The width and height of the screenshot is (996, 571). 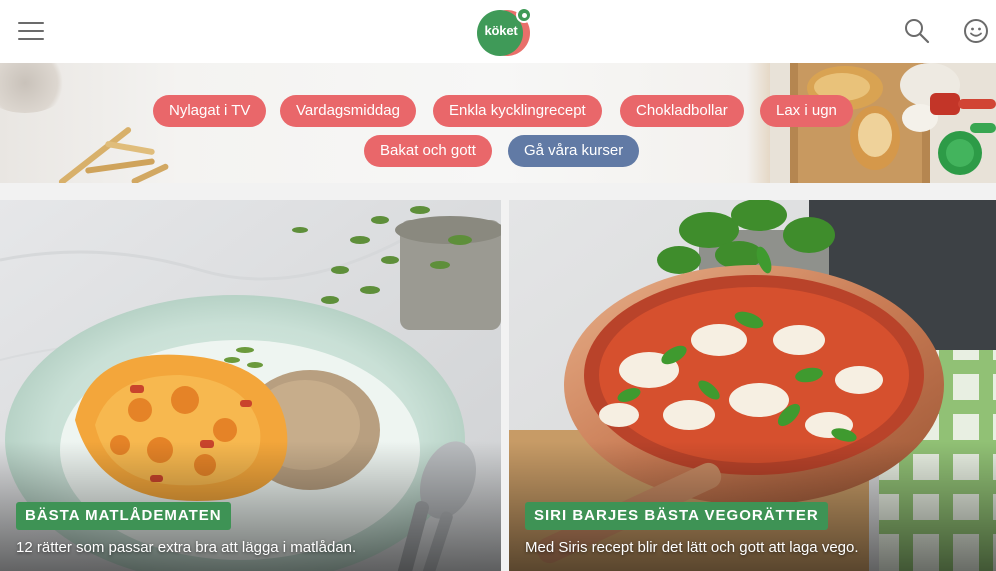 What do you see at coordinates (517, 111) in the screenshot?
I see `tag-enkla-kycklingrecept: Enkla kycklingrecept` at bounding box center [517, 111].